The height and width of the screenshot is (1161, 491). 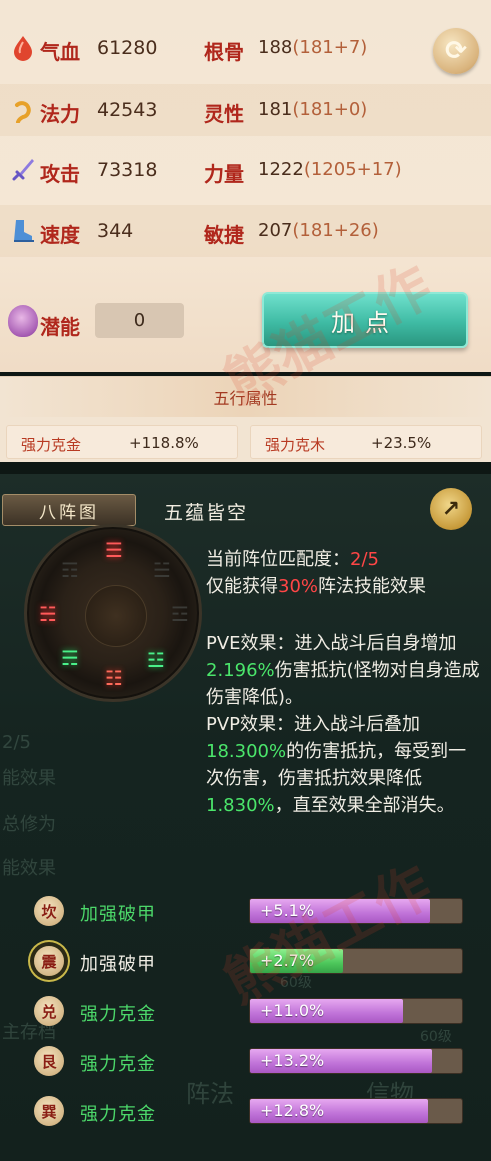 What do you see at coordinates (224, 114) in the screenshot?
I see `spirit-label: 灵性` at bounding box center [224, 114].